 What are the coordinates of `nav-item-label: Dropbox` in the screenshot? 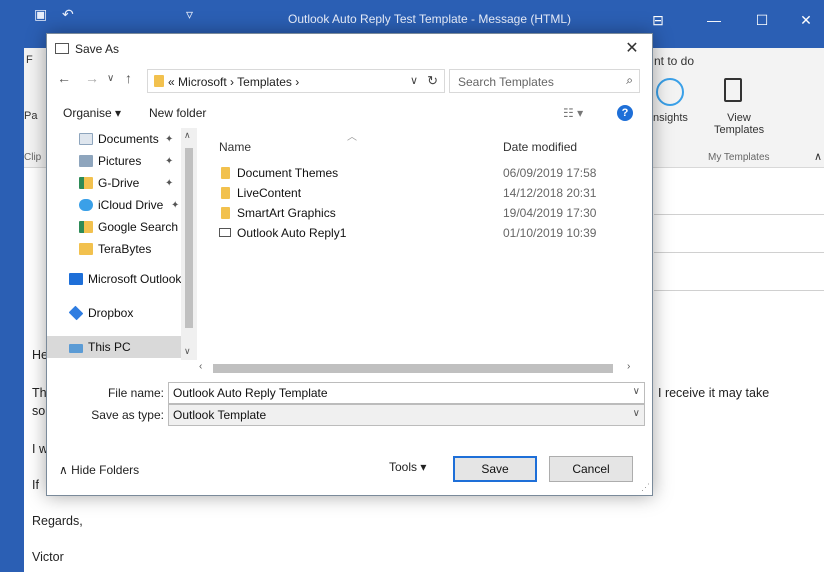 It's located at (111, 313).